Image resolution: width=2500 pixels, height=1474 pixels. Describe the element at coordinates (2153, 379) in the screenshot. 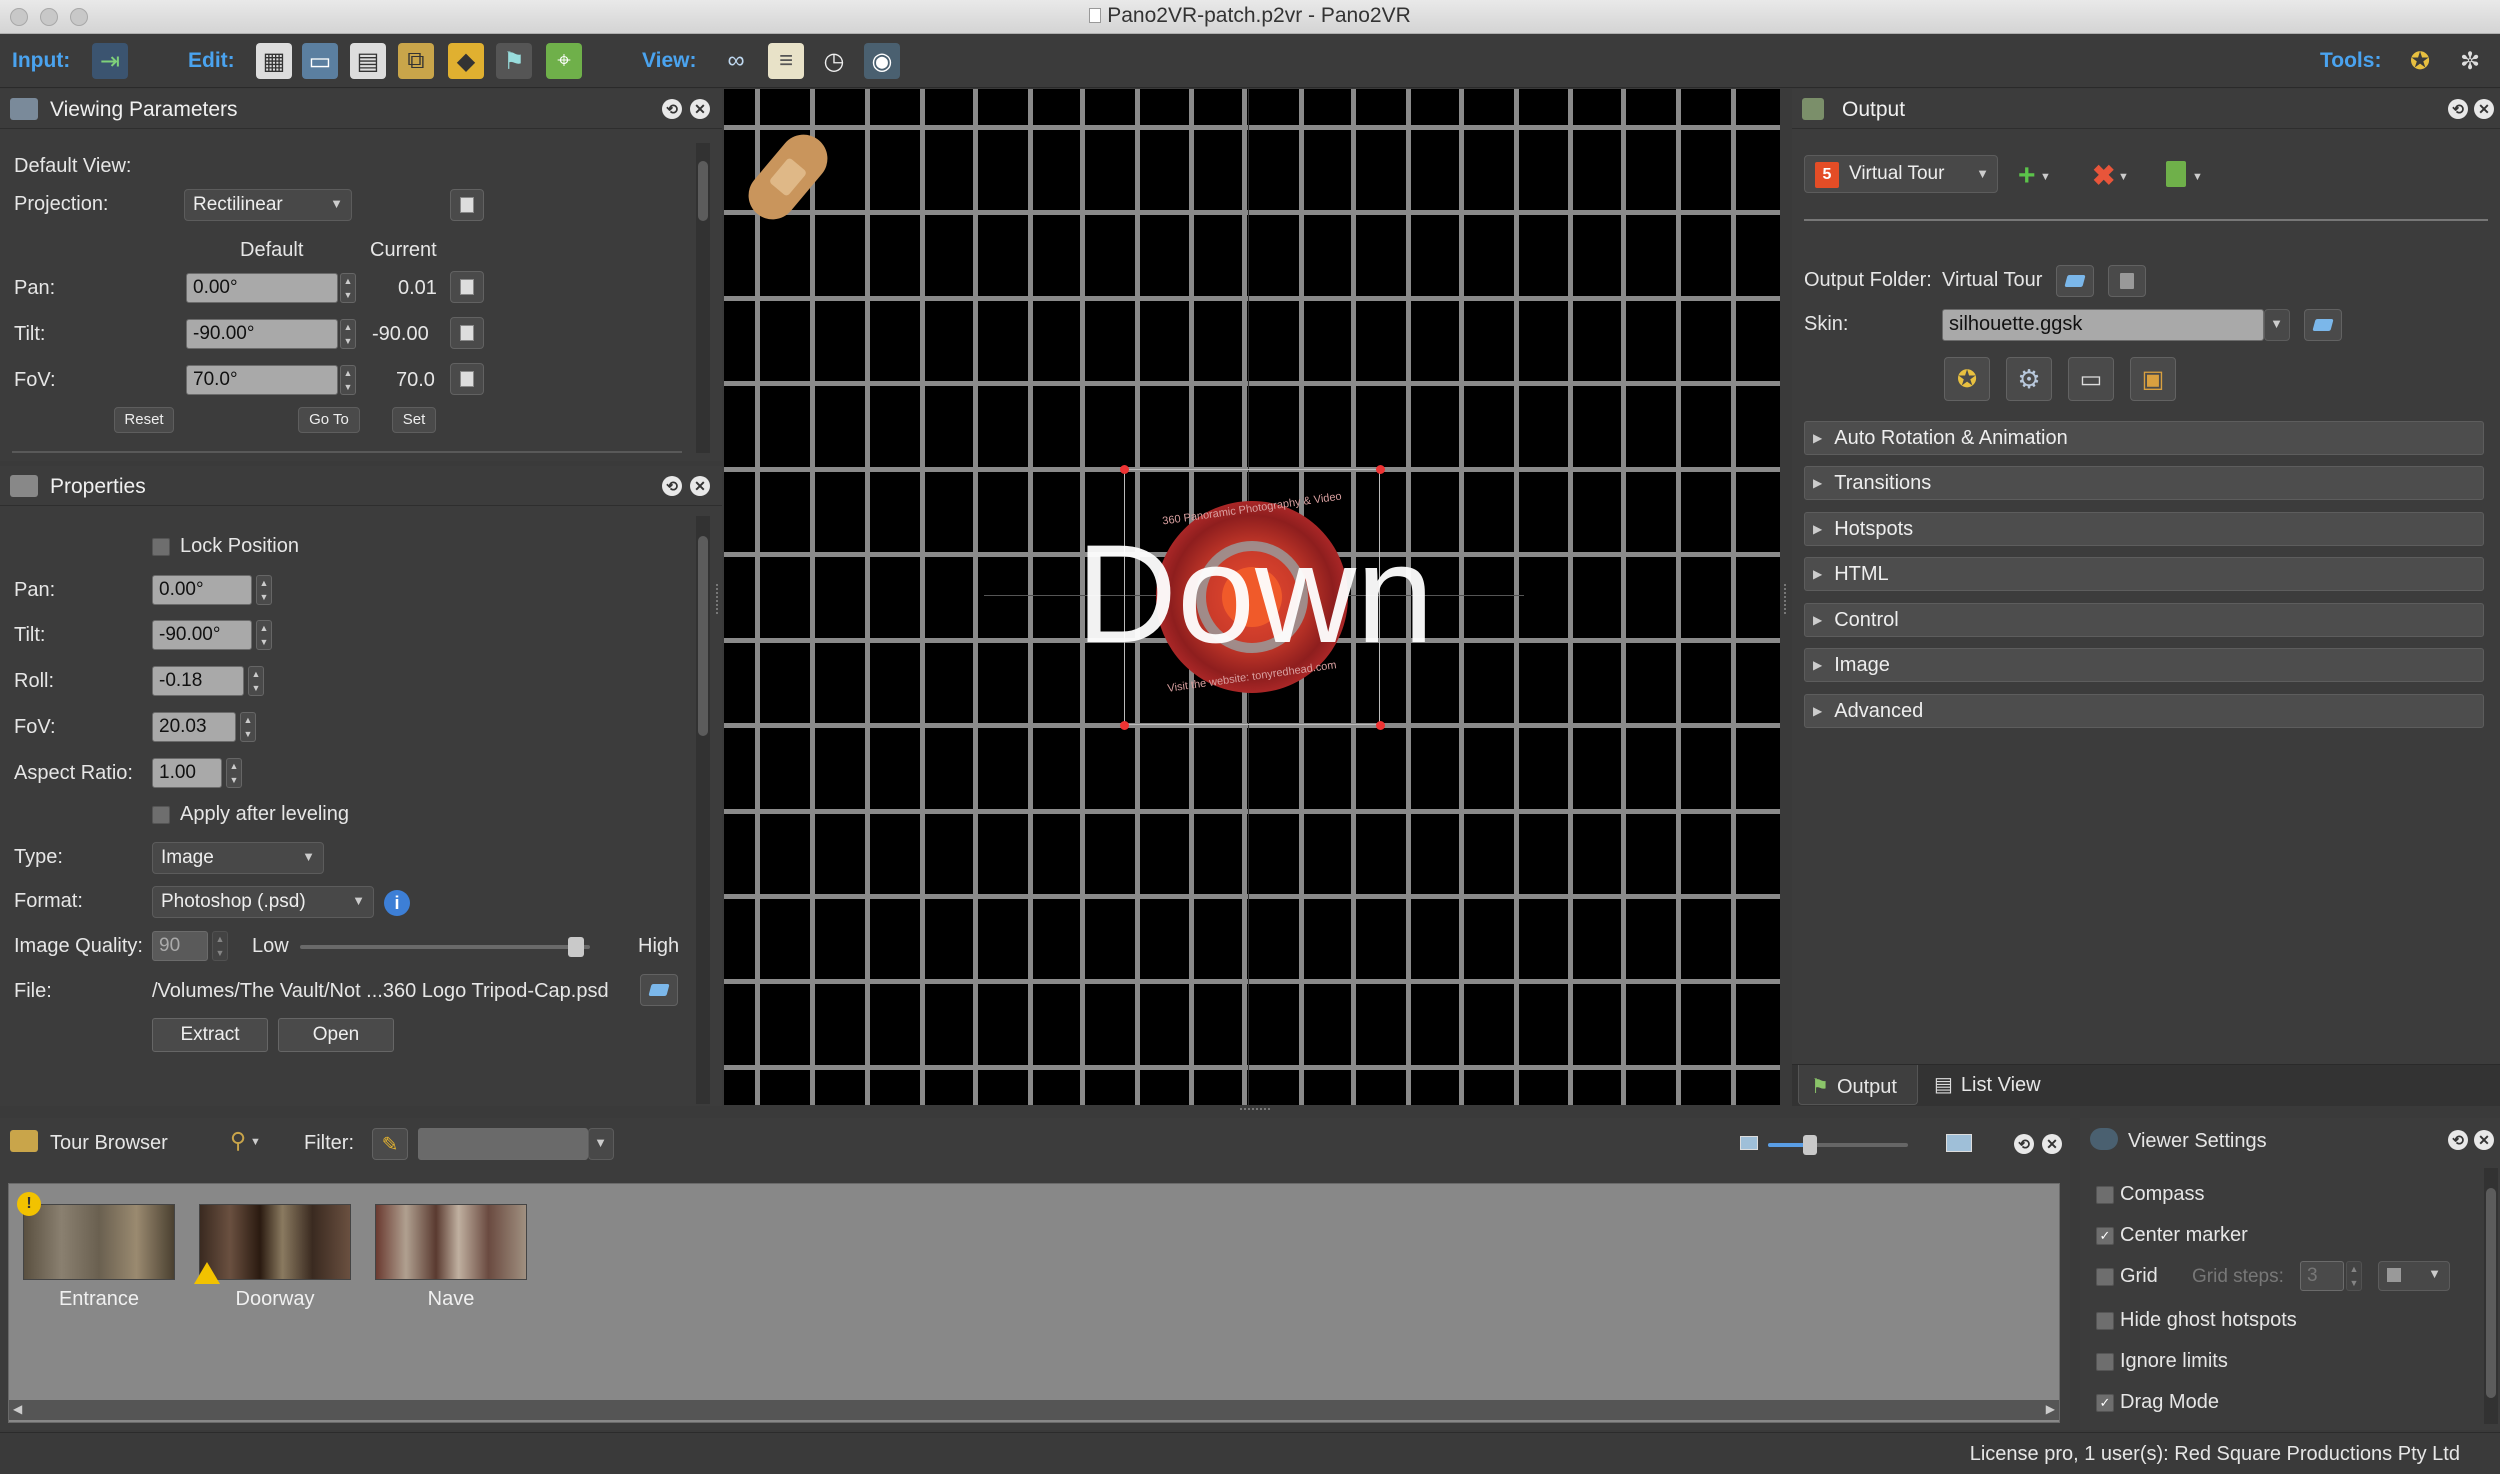

I see `package-icon: ▣` at that location.